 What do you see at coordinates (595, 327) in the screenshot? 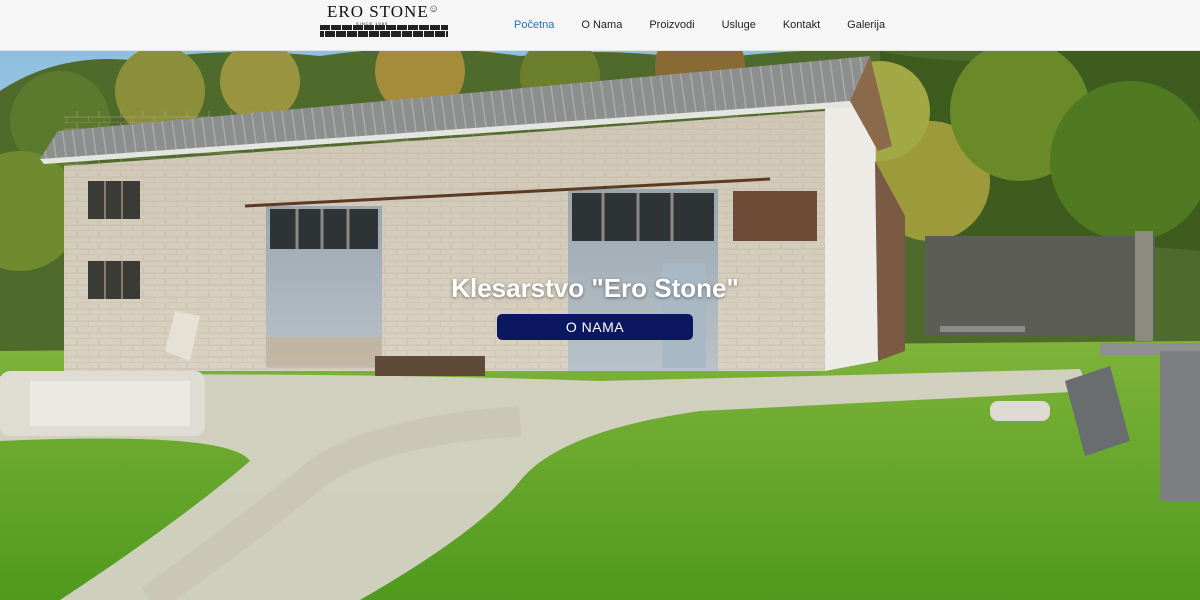
I see `about-us-button: O NAMA` at bounding box center [595, 327].